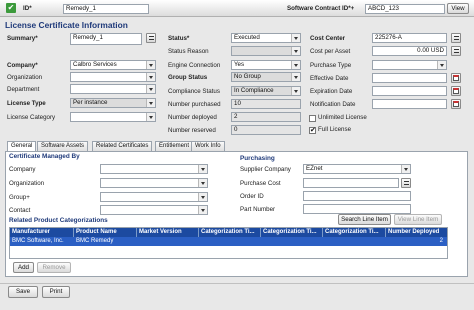 Image resolution: width=474 pixels, height=310 pixels. Describe the element at coordinates (409, 104) in the screenshot. I see `notification-date-field` at that location.